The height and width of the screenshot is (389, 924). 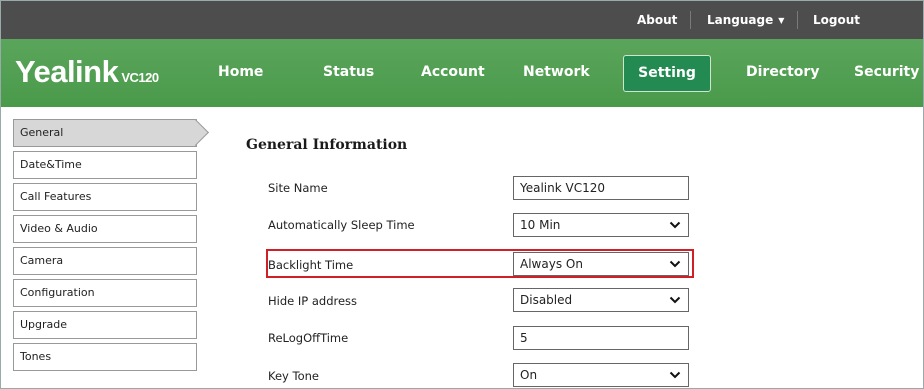 What do you see at coordinates (36, 356) in the screenshot?
I see `sidebar-item-label: Tones` at bounding box center [36, 356].